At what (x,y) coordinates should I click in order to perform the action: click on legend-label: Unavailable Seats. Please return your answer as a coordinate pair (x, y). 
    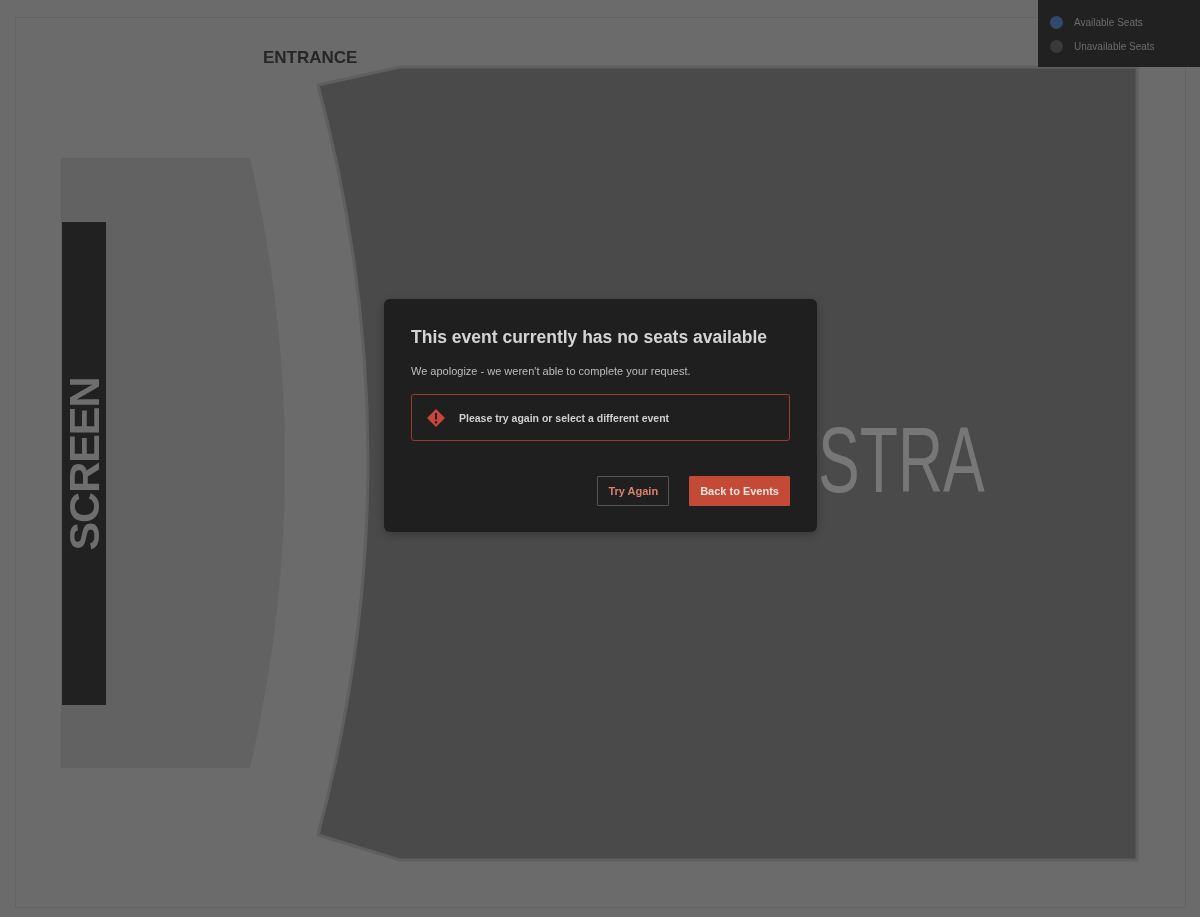
    Looking at the image, I should click on (1114, 47).